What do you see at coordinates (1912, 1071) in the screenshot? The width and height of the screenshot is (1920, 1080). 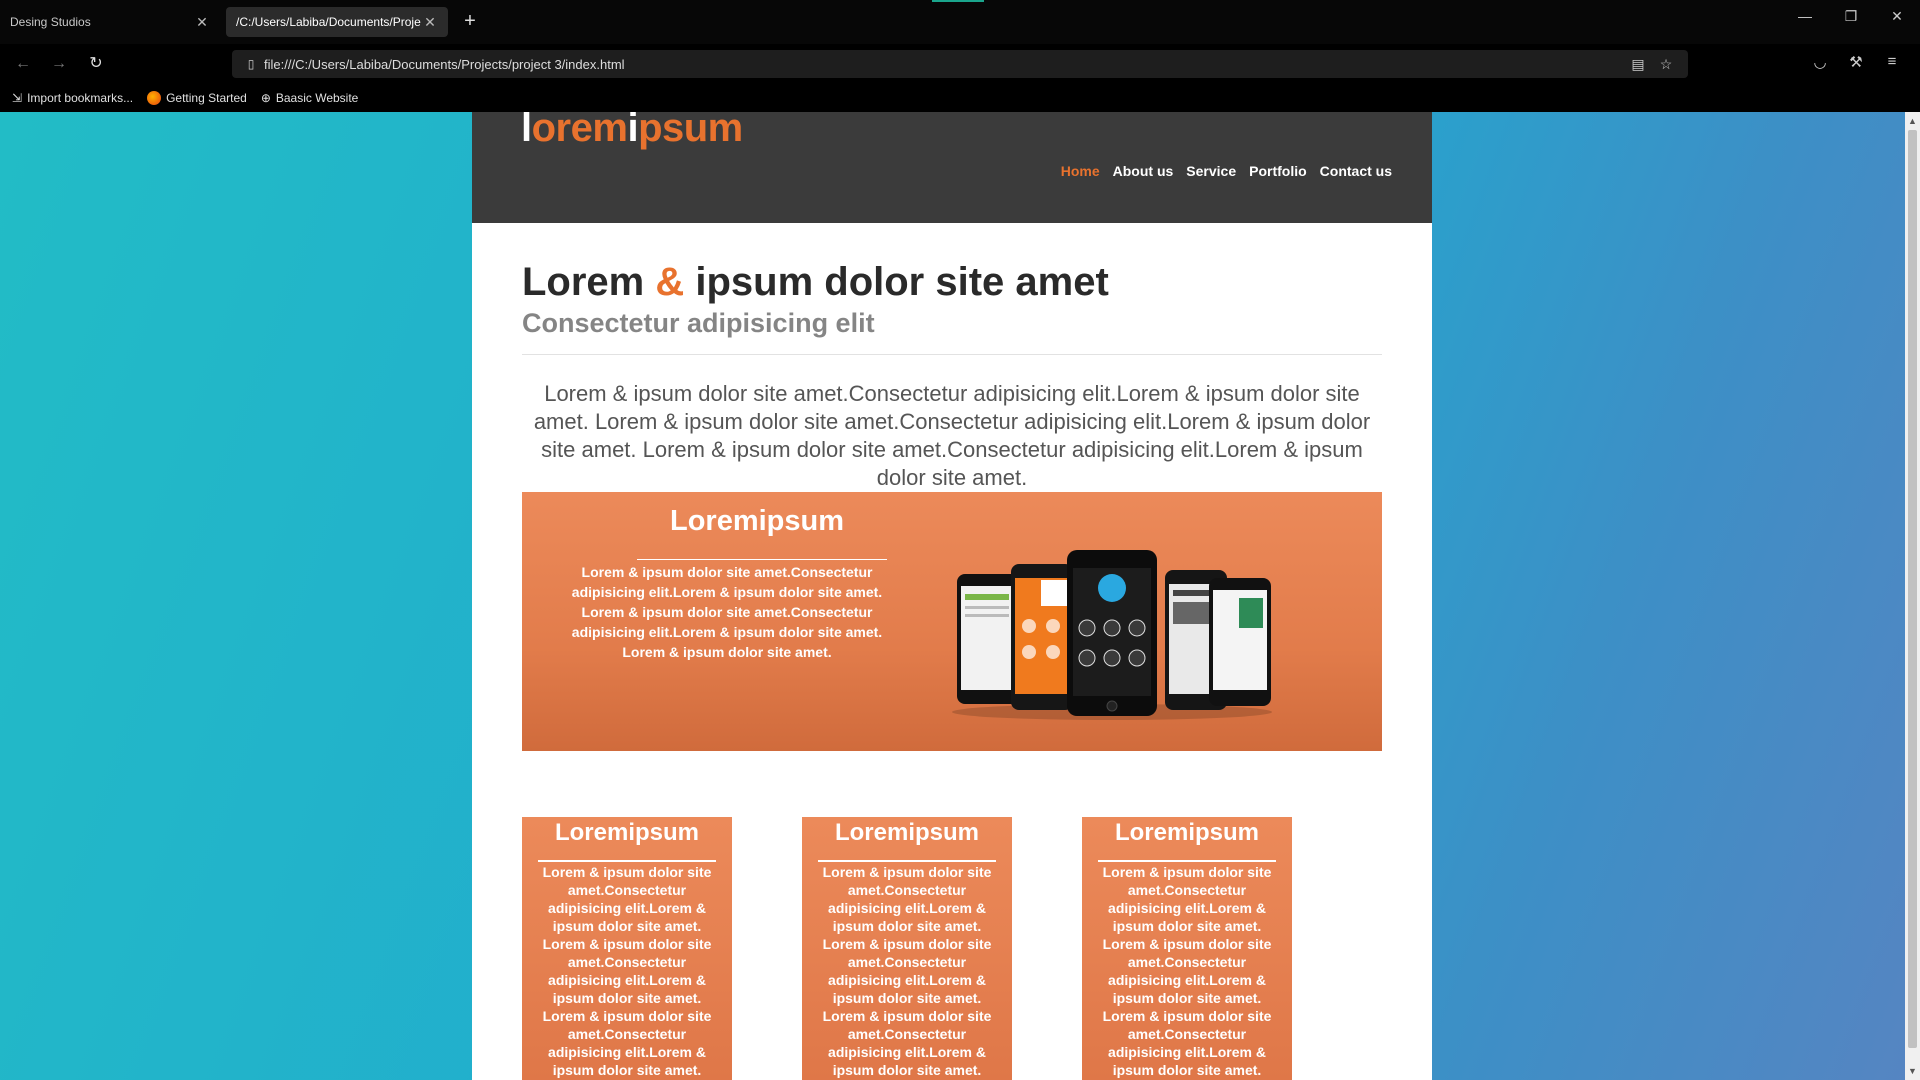 I see `scroll-down-arrow-icon: ▼` at bounding box center [1912, 1071].